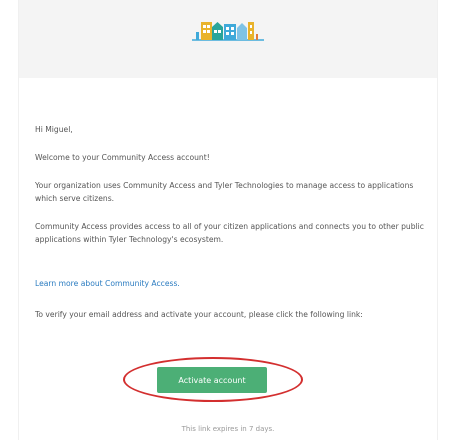 The height and width of the screenshot is (440, 453). What do you see at coordinates (212, 380) in the screenshot?
I see `activate-account-button: Activate account` at bounding box center [212, 380].